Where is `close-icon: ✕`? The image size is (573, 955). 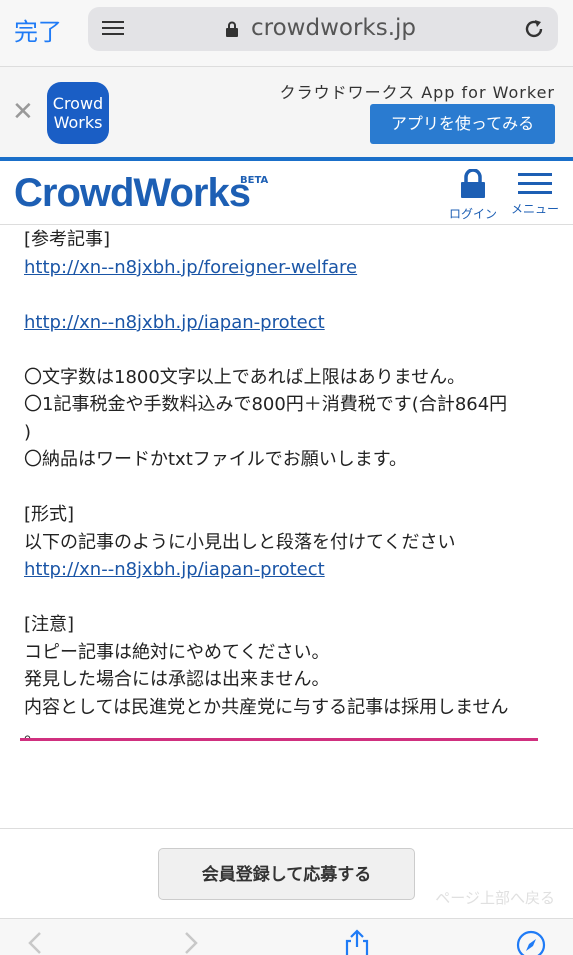
close-icon: ✕ is located at coordinates (23, 112).